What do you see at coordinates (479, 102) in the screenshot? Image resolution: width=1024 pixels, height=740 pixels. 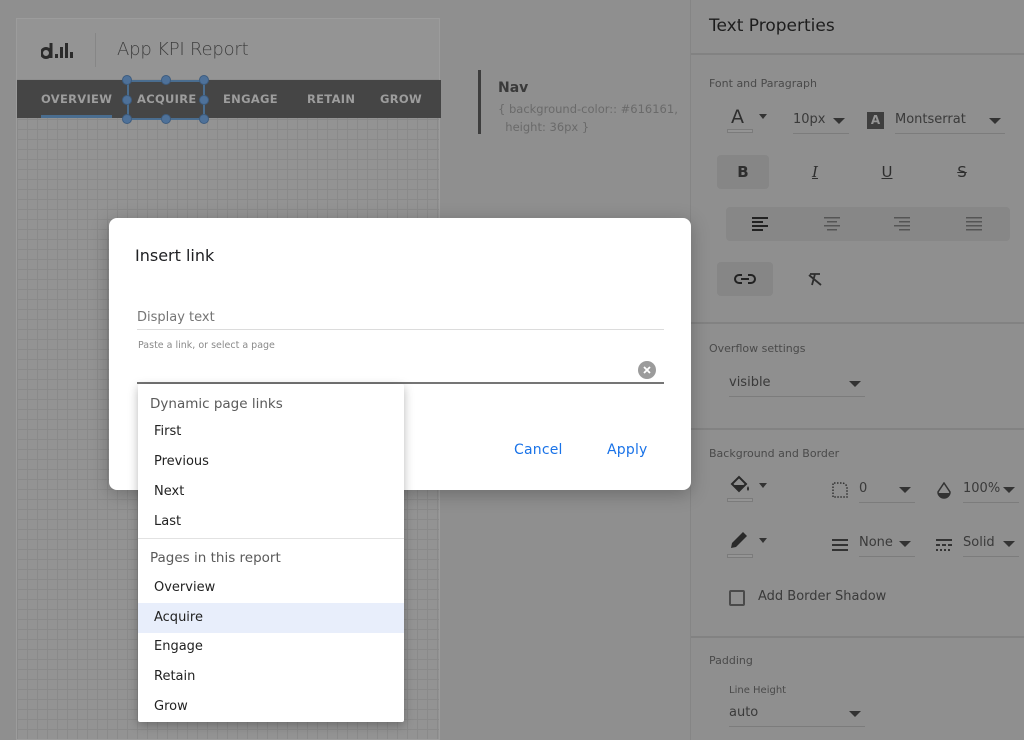 I see `annotation-bar` at bounding box center [479, 102].